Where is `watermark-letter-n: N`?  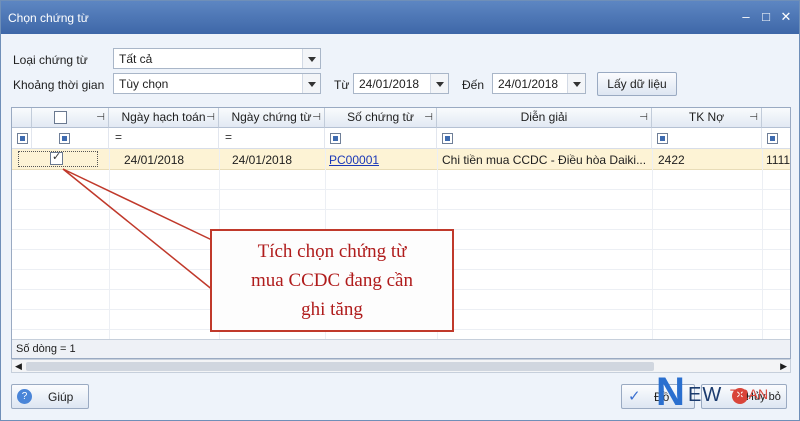
watermark-letter-n: N is located at coordinates (670, 392).